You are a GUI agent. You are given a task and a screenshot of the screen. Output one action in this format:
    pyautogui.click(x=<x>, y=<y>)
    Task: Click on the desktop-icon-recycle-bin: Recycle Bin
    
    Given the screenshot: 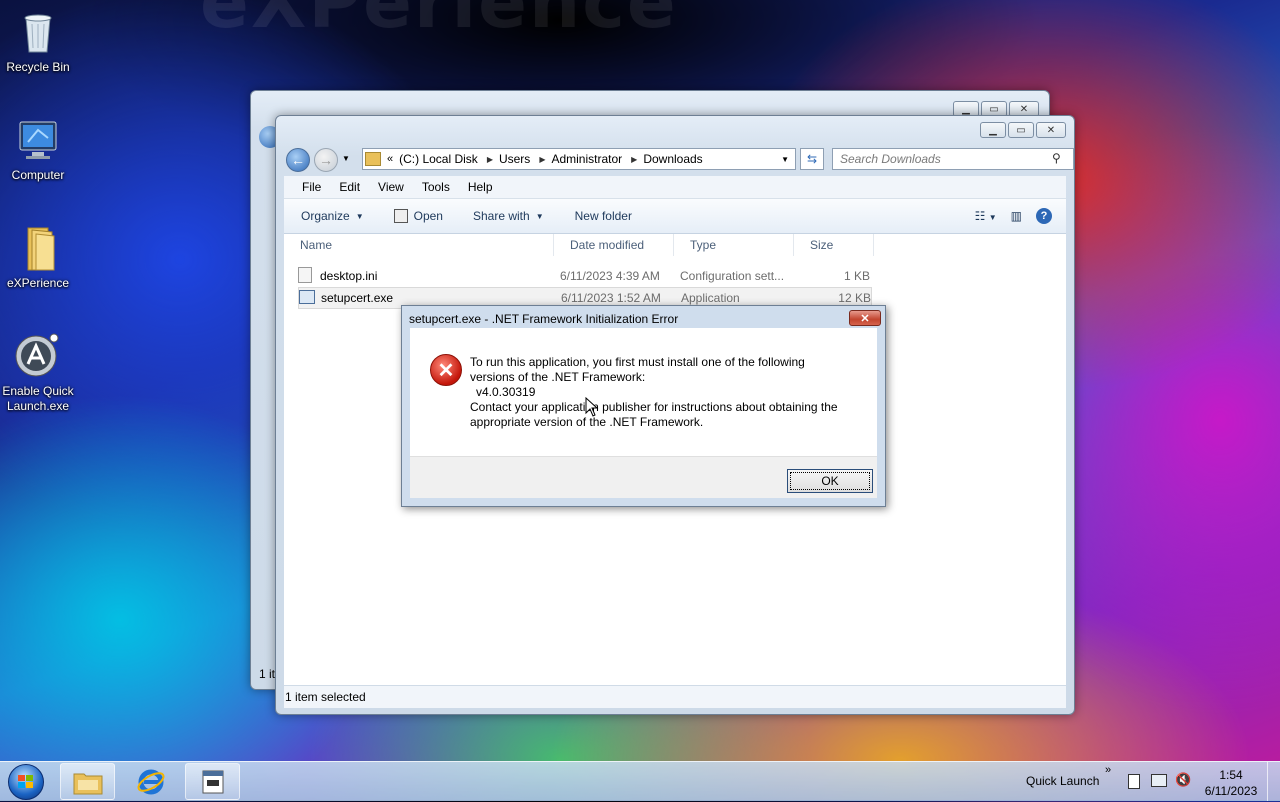 What is the action you would take?
    pyautogui.click(x=38, y=41)
    